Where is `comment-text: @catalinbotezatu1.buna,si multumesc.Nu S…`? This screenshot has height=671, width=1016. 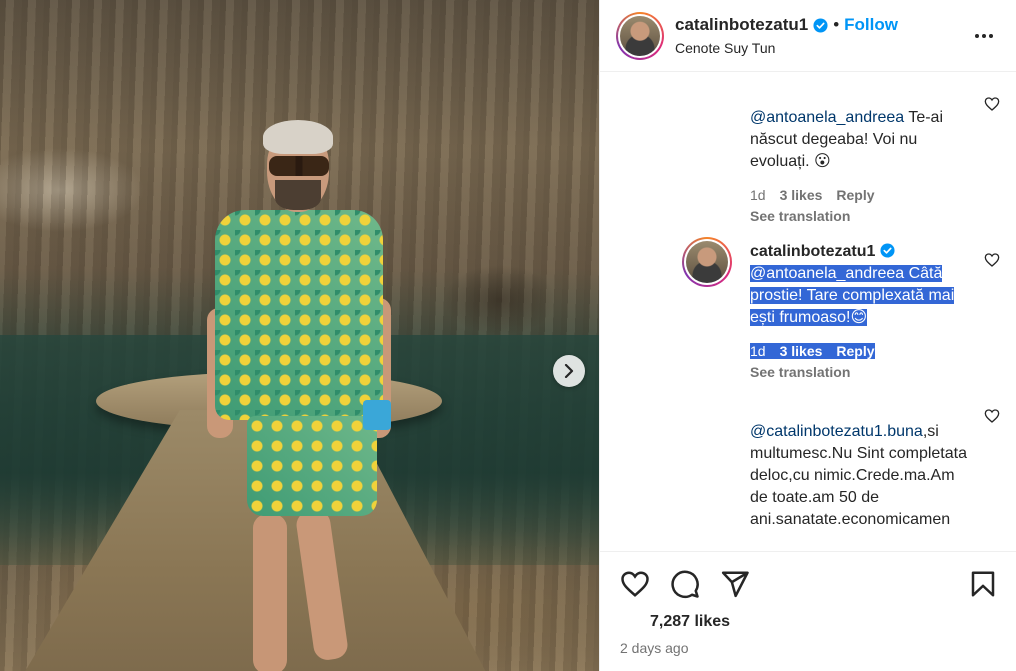
comment-text: @catalinbotezatu1.buna,si multumesc.Nu S… is located at coordinates (859, 476).